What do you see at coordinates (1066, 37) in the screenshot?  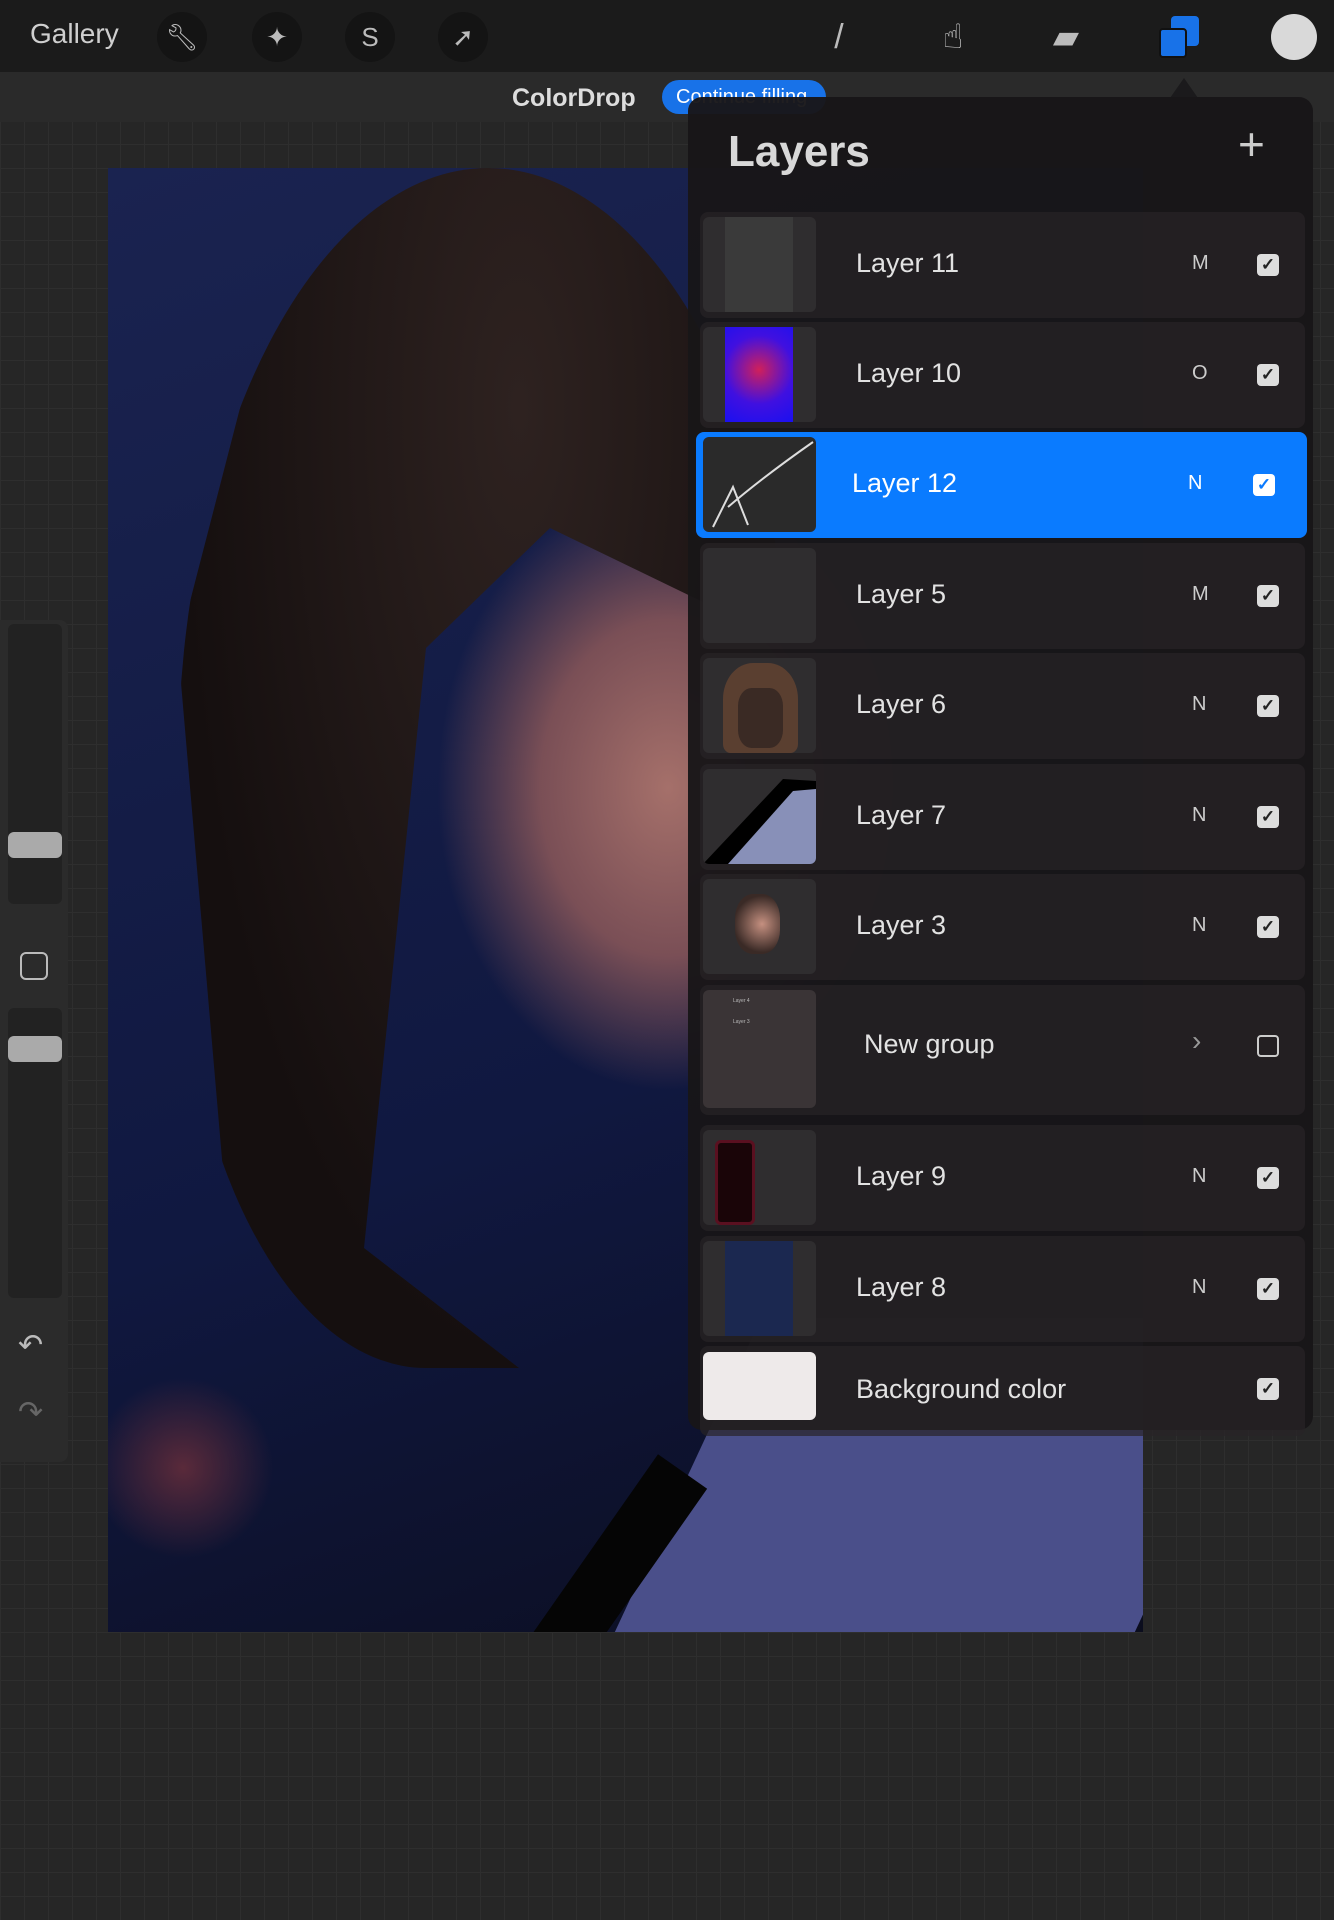 I see `eraser-icon: ▰` at bounding box center [1066, 37].